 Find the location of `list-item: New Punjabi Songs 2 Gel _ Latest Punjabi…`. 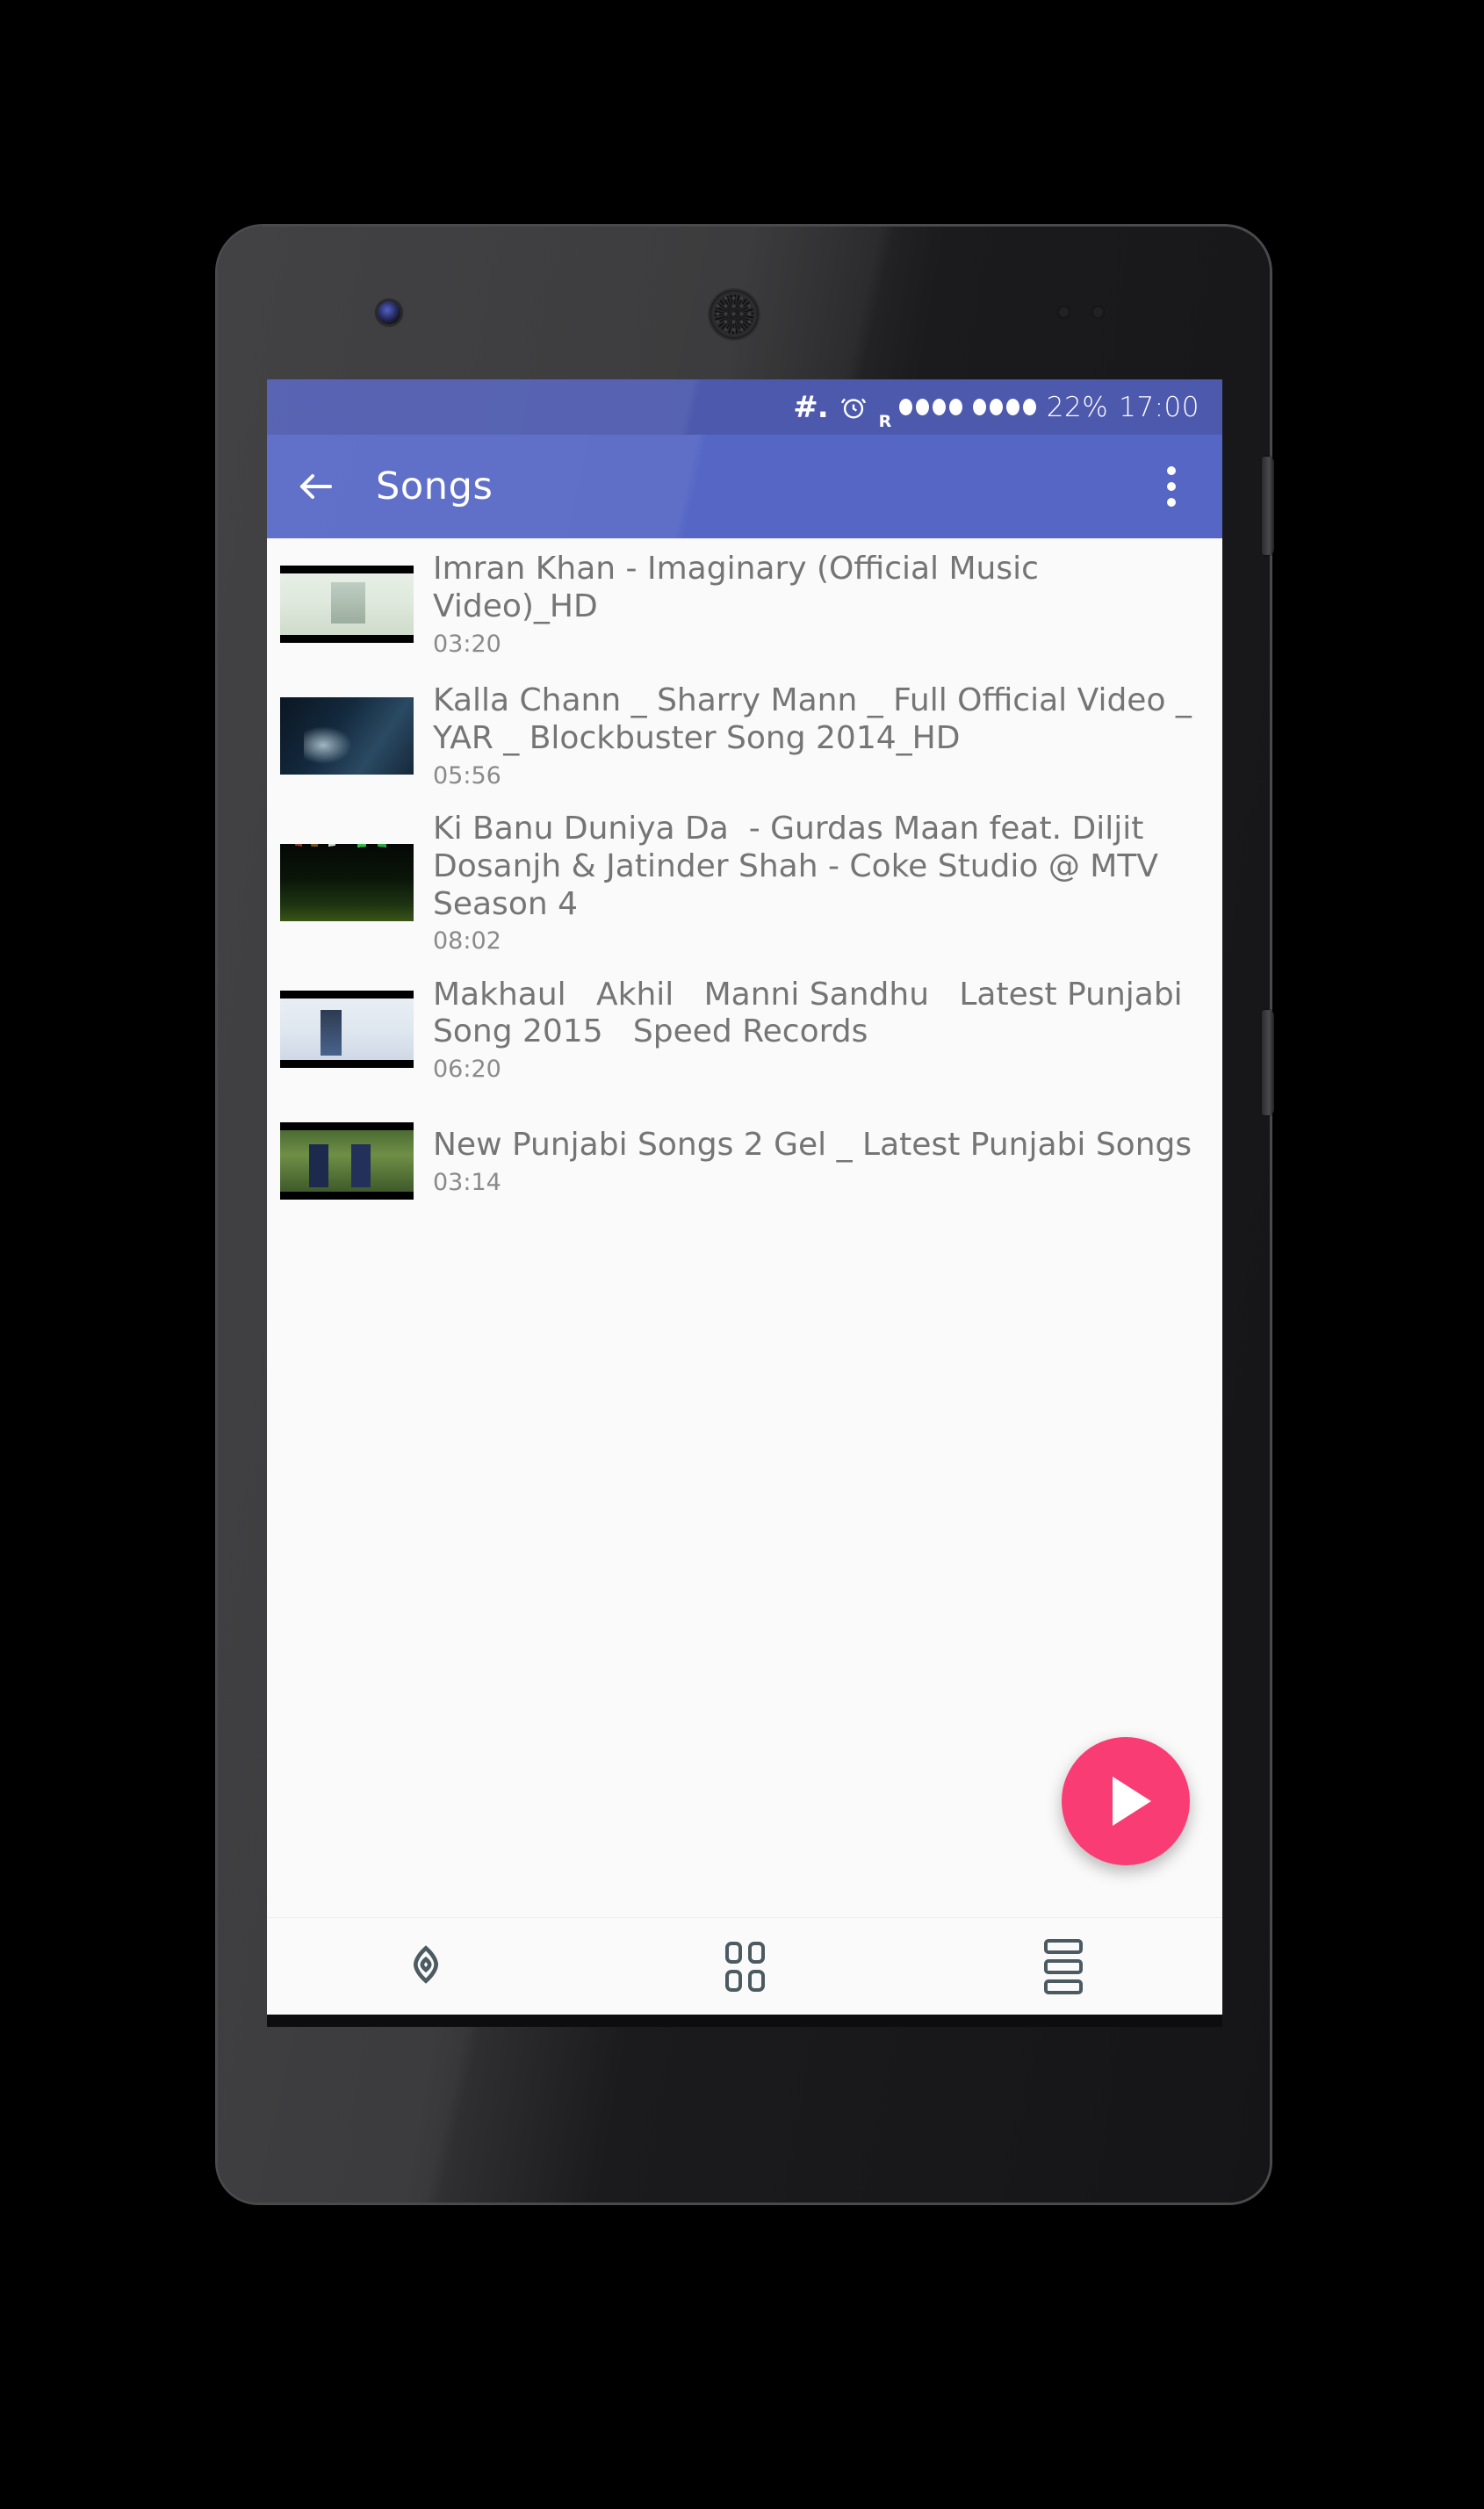

list-item: New Punjabi Songs 2 Gel _ Latest Punjabi… is located at coordinates (744, 1161).